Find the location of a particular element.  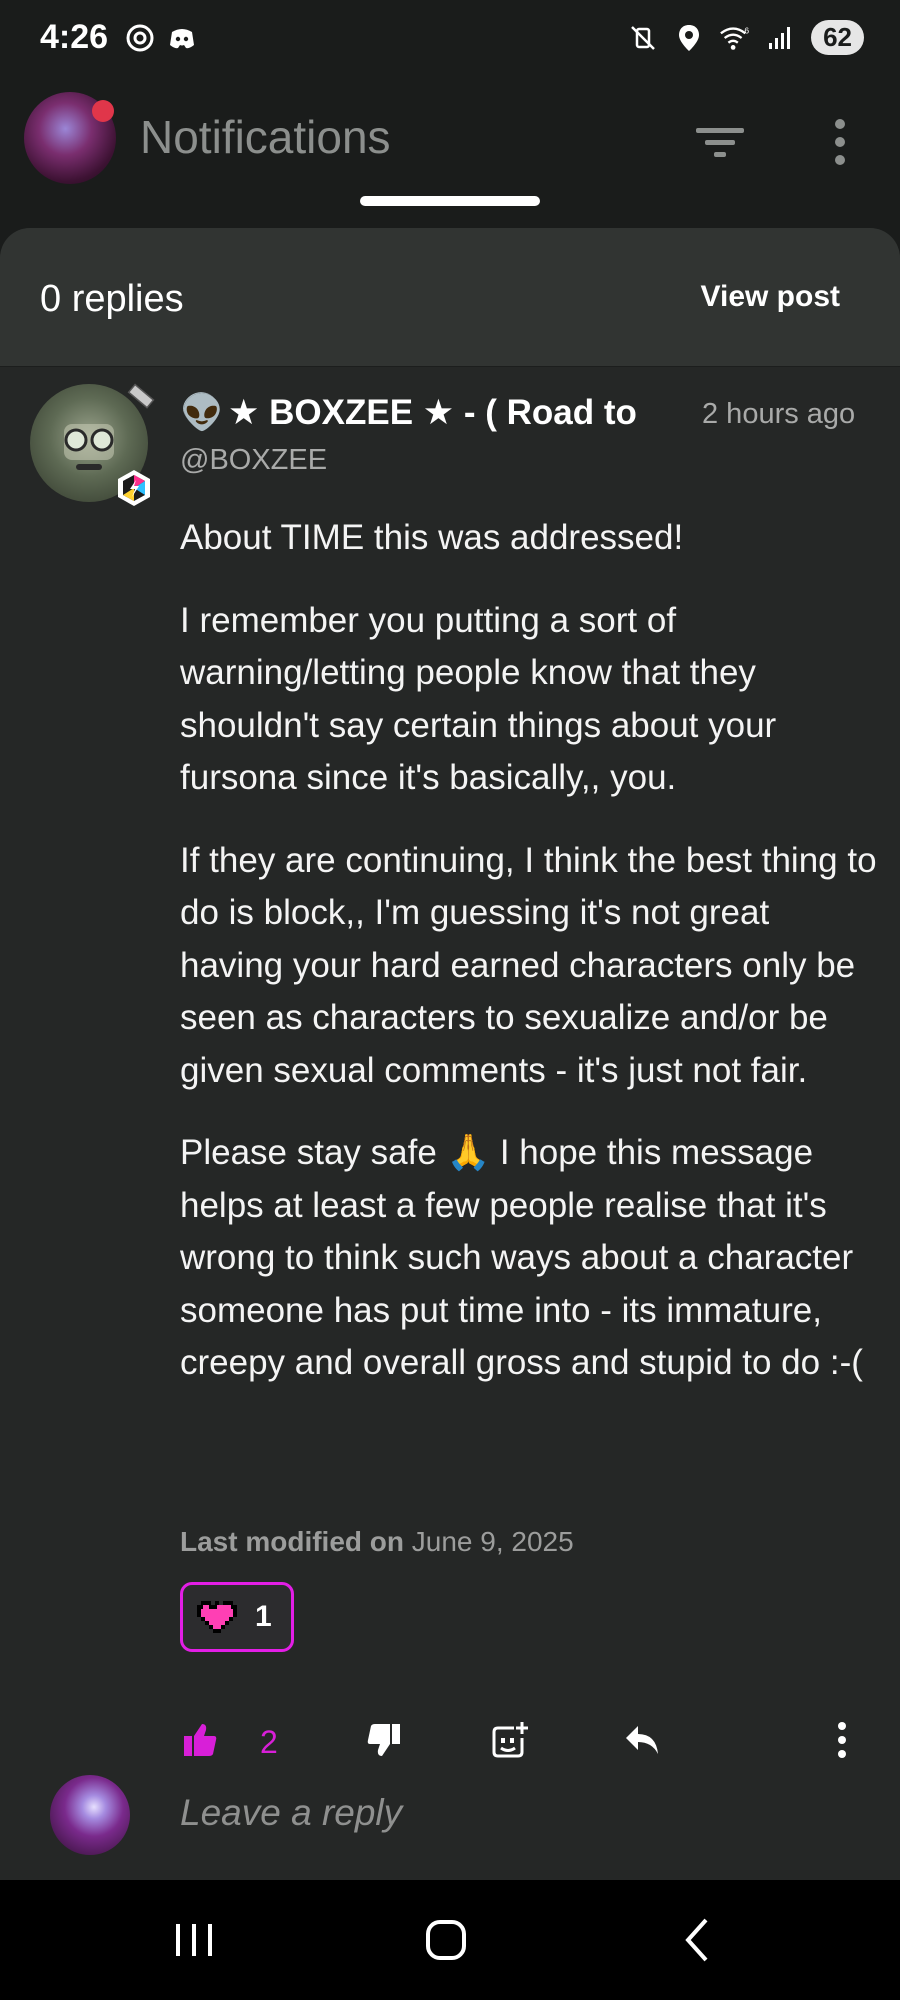

status-time: 4:26 is located at coordinates (74, 37).